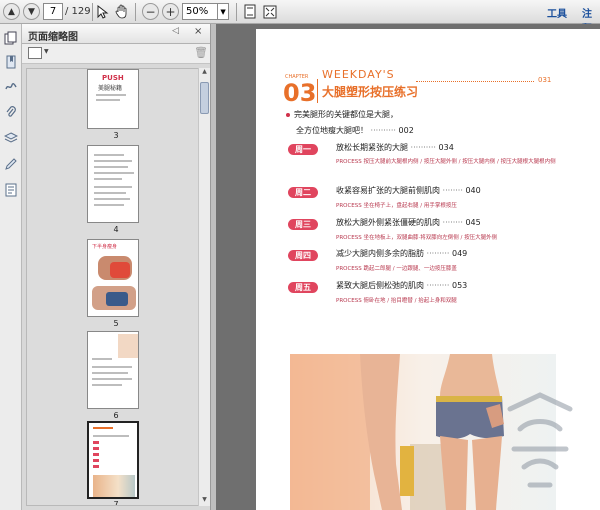 The height and width of the screenshot is (510, 600). I want to click on chapter-number: 03, so click(300, 93).